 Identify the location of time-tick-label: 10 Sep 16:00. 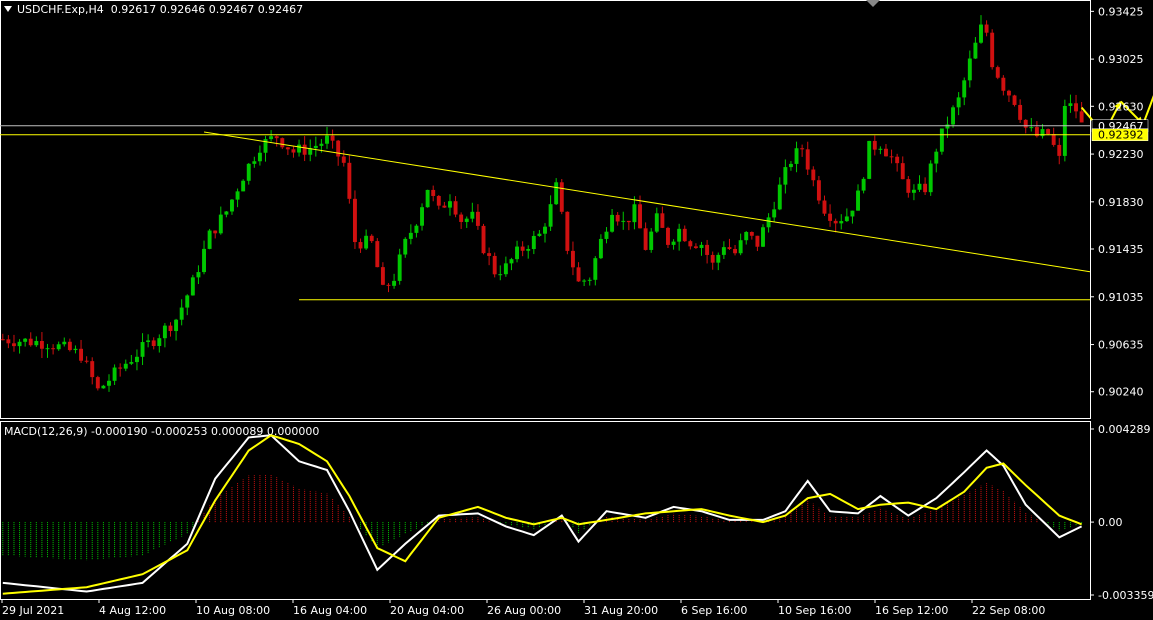
(814, 610).